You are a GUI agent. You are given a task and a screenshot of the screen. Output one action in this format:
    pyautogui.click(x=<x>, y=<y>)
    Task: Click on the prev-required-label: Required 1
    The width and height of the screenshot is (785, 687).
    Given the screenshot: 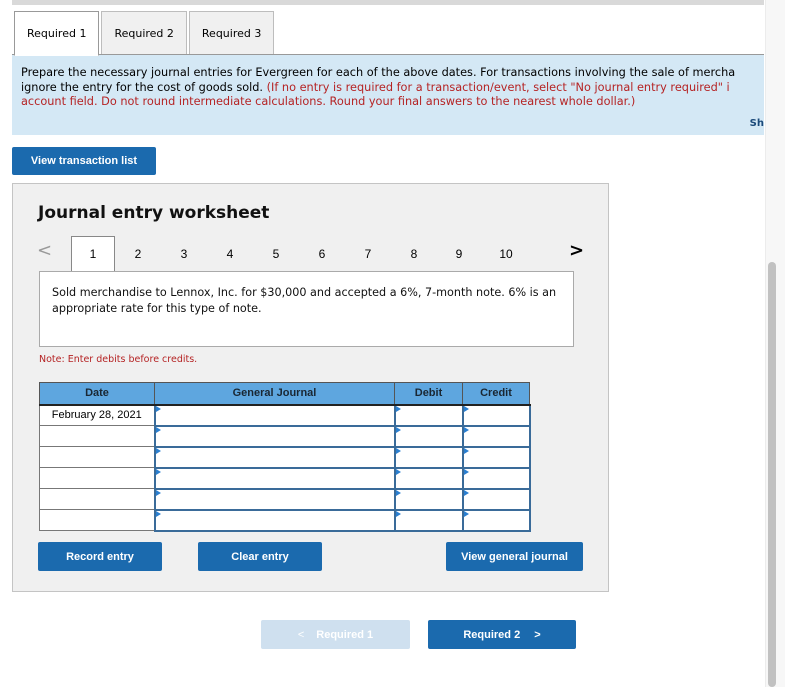 What is the action you would take?
    pyautogui.click(x=345, y=634)
    